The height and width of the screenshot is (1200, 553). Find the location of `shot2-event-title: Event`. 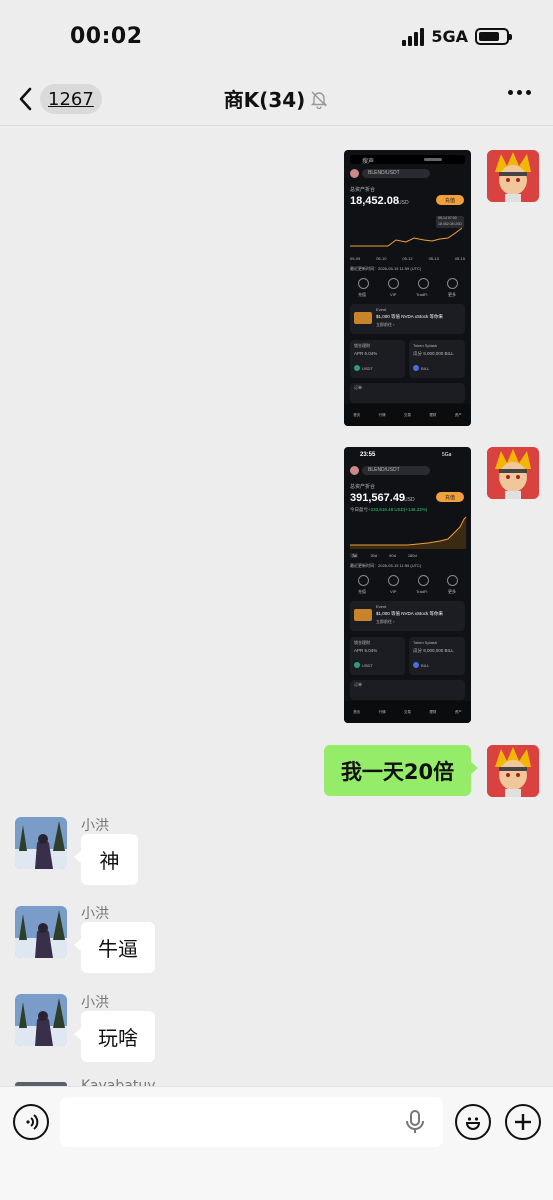

shot2-event-title: Event is located at coordinates (381, 606).